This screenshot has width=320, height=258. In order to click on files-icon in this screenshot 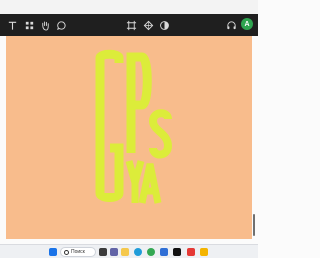, I will do `click(125, 252)`.